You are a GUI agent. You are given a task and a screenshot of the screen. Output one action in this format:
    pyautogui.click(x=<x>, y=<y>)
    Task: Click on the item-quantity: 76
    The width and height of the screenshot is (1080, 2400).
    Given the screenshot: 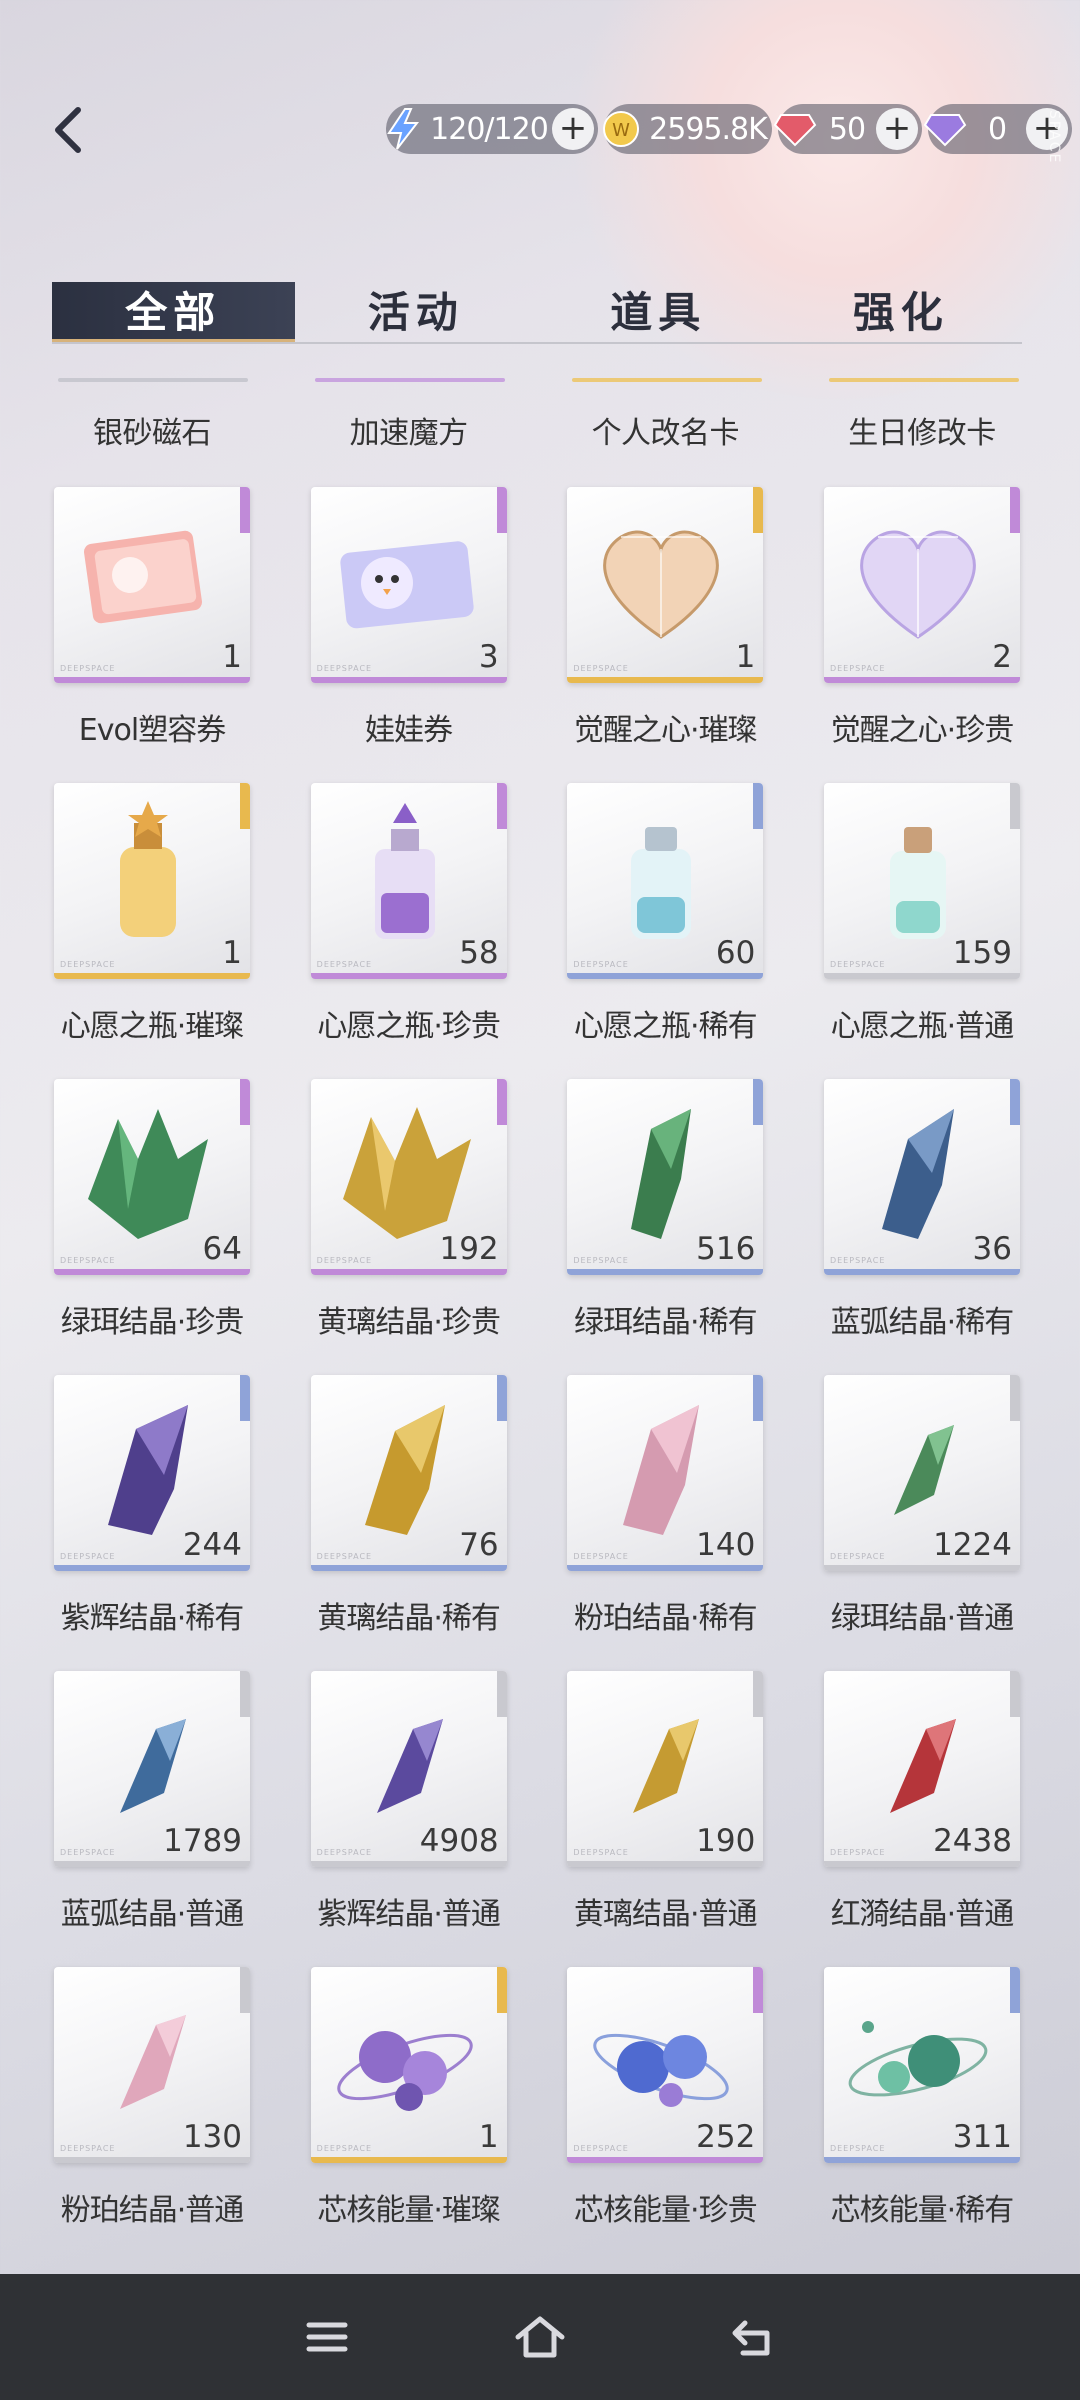 What is the action you would take?
    pyautogui.click(x=479, y=1545)
    